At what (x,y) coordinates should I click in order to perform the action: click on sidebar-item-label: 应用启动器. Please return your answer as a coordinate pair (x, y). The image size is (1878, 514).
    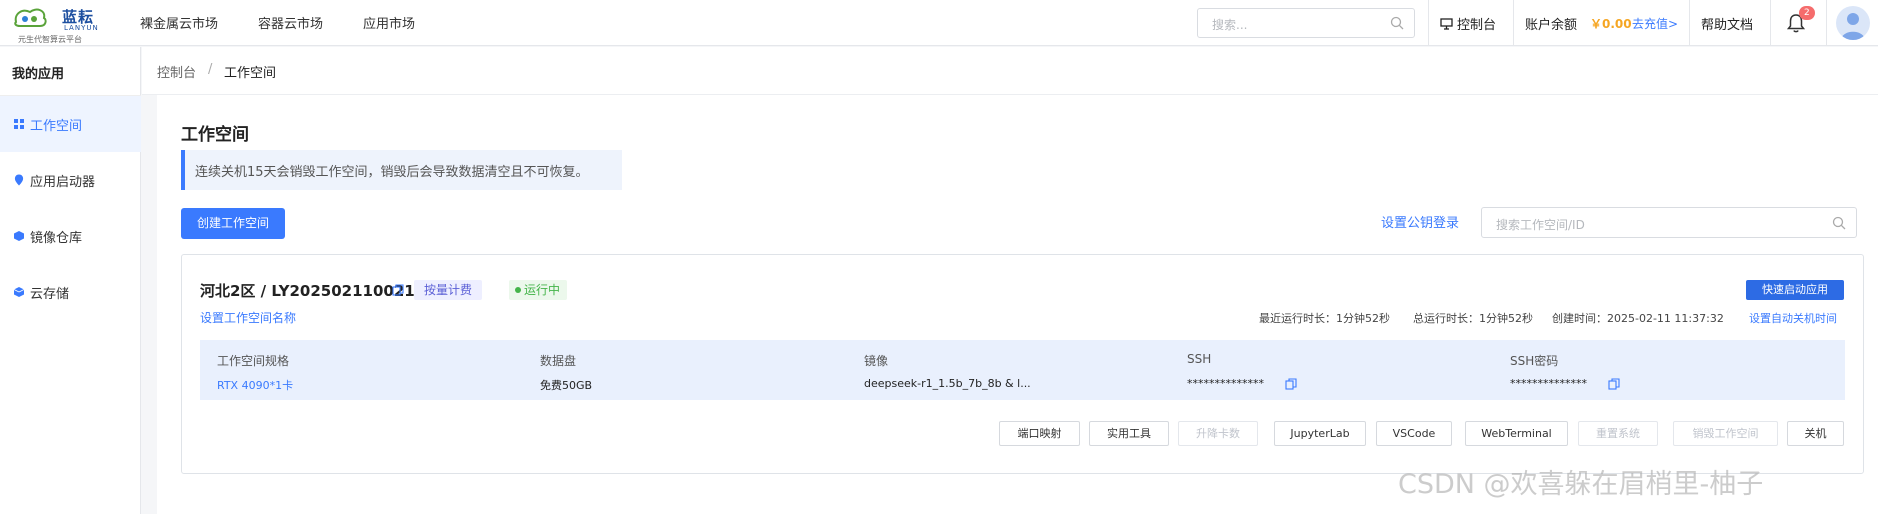
    Looking at the image, I should click on (63, 182).